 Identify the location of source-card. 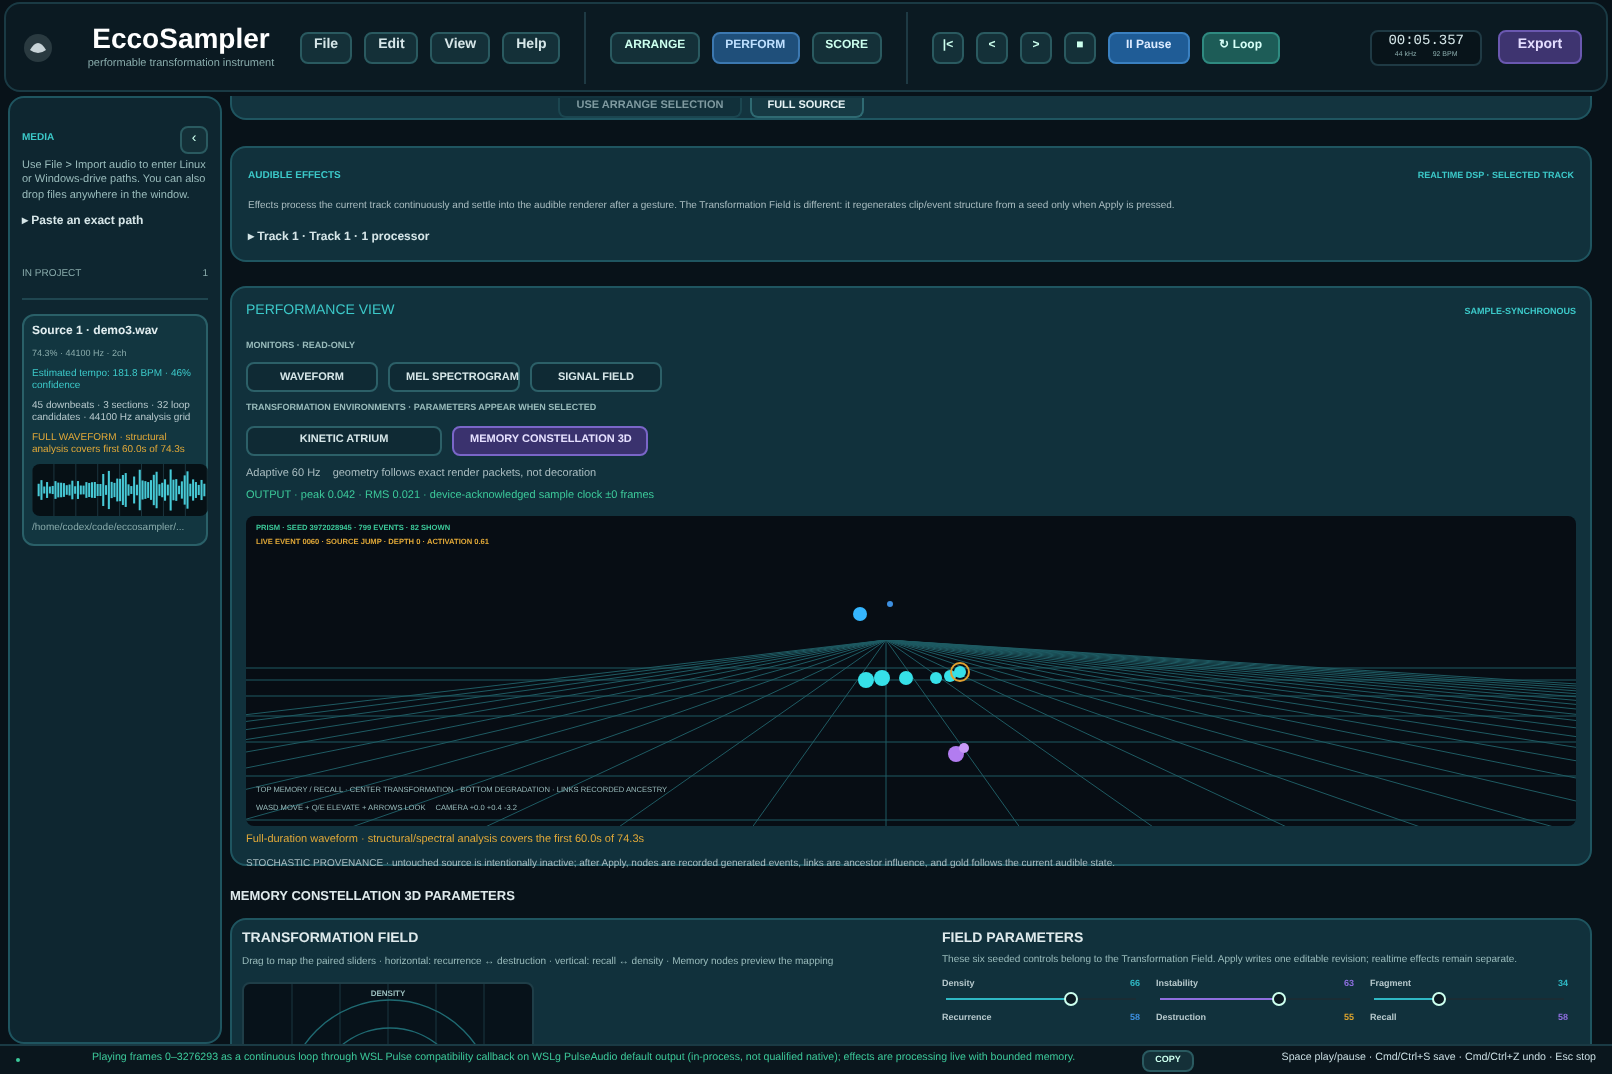
(115, 430).